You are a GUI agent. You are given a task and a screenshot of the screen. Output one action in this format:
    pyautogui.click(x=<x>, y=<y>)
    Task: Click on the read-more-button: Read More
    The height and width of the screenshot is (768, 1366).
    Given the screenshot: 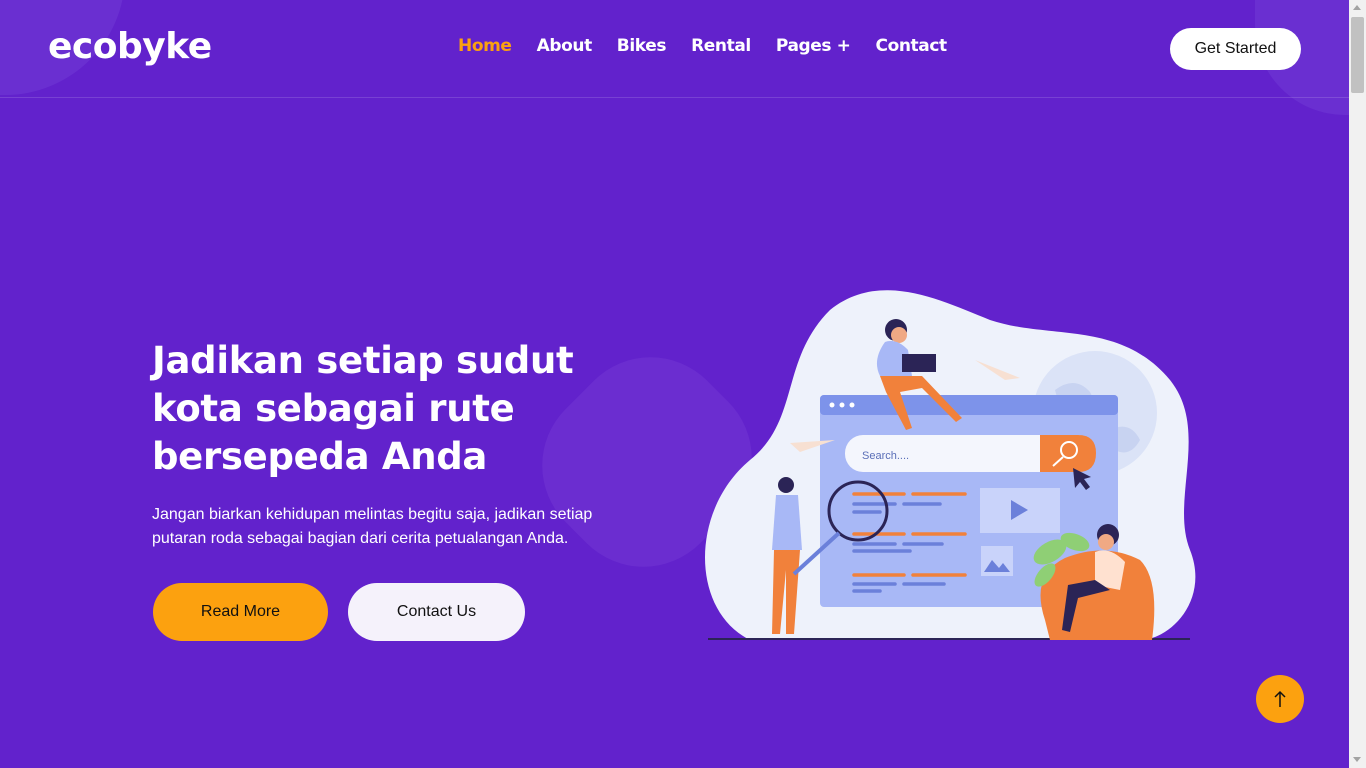 What is the action you would take?
    pyautogui.click(x=240, y=612)
    